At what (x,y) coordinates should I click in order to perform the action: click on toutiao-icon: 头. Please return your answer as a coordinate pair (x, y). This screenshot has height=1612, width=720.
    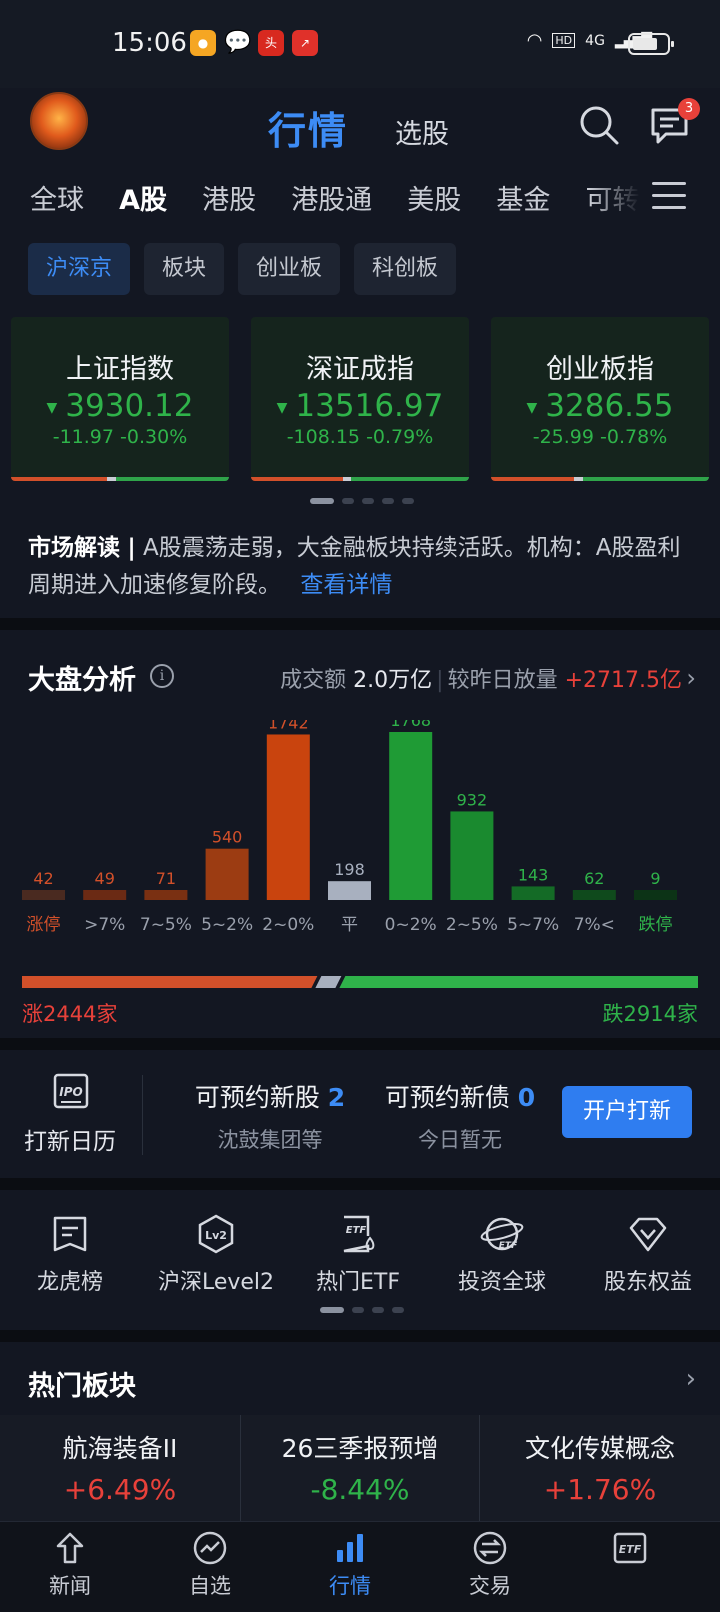
    Looking at the image, I should click on (271, 43).